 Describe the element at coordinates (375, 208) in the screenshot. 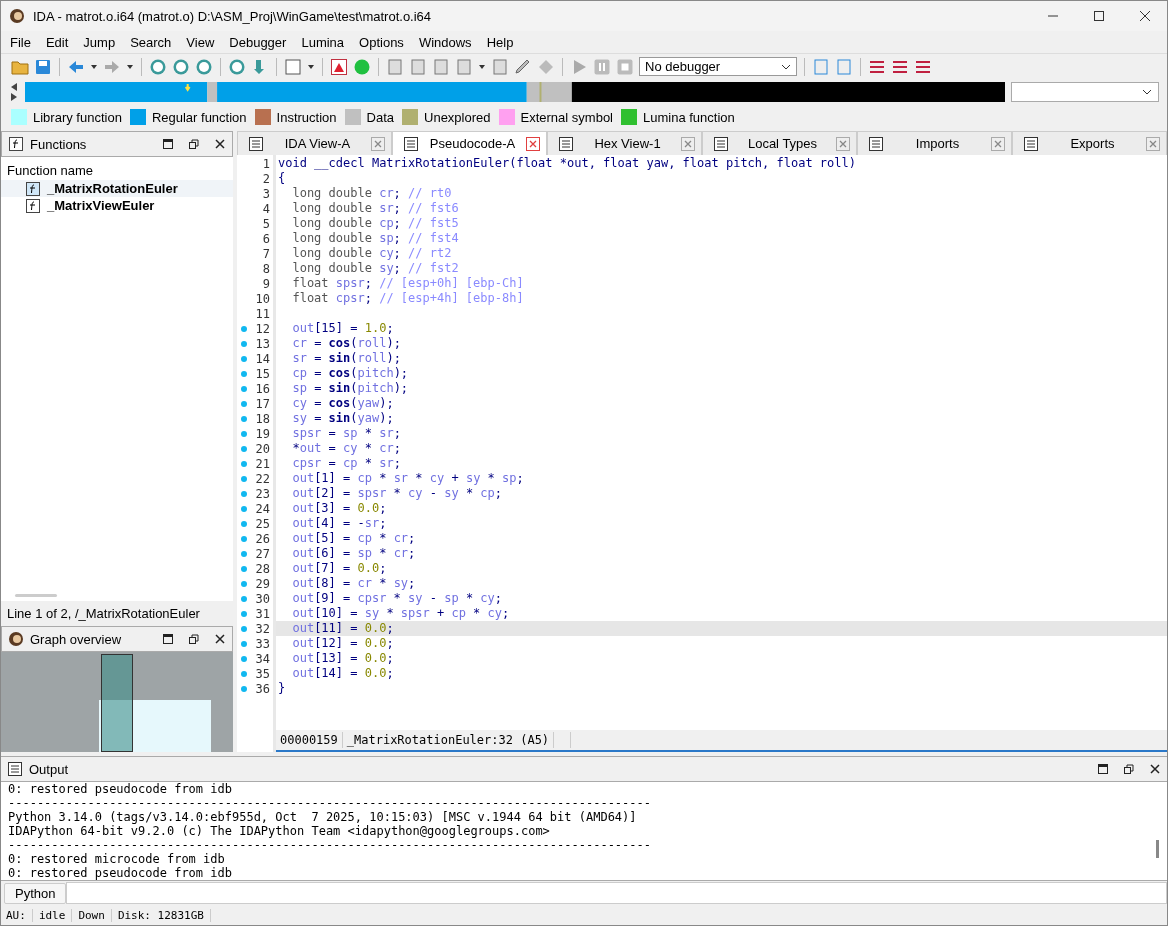

I see `code-line: long double sr; // fst6` at that location.